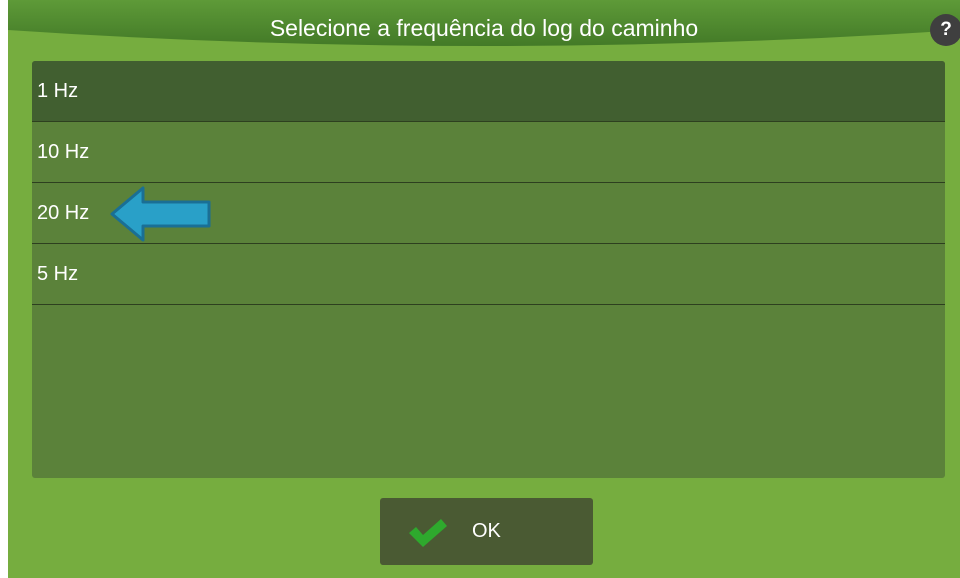  Describe the element at coordinates (58, 91) in the screenshot. I see `list-item-label: 1 Hz` at that location.